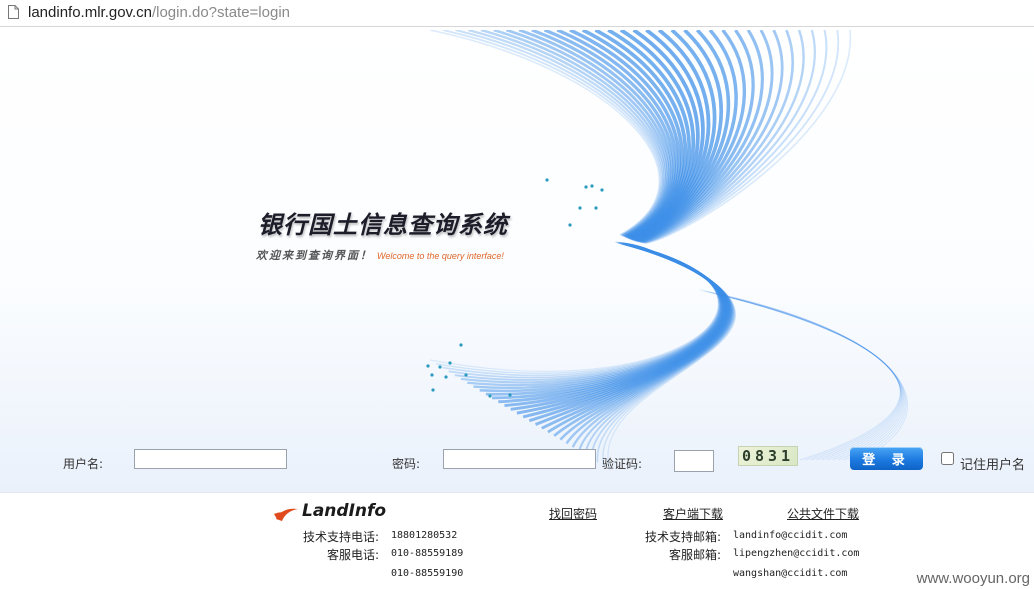 Image resolution: width=1034 pixels, height=589 pixels. I want to click on service-email-value-2: wangshan@ccidit.com, so click(790, 573).